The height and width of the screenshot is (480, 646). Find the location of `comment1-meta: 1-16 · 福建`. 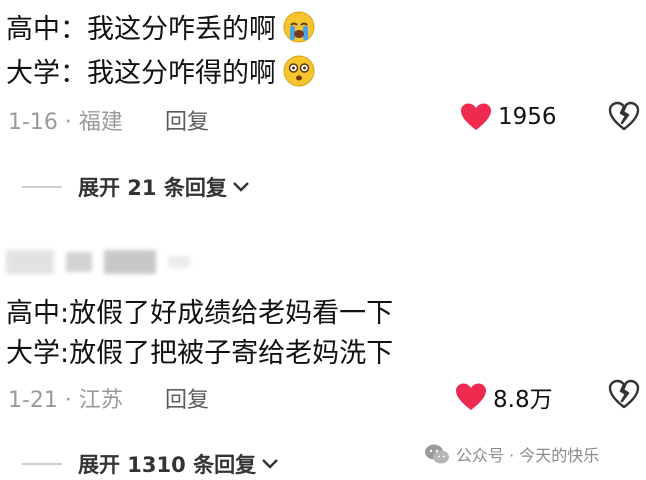

comment1-meta: 1-16 · 福建 is located at coordinates (65, 122).